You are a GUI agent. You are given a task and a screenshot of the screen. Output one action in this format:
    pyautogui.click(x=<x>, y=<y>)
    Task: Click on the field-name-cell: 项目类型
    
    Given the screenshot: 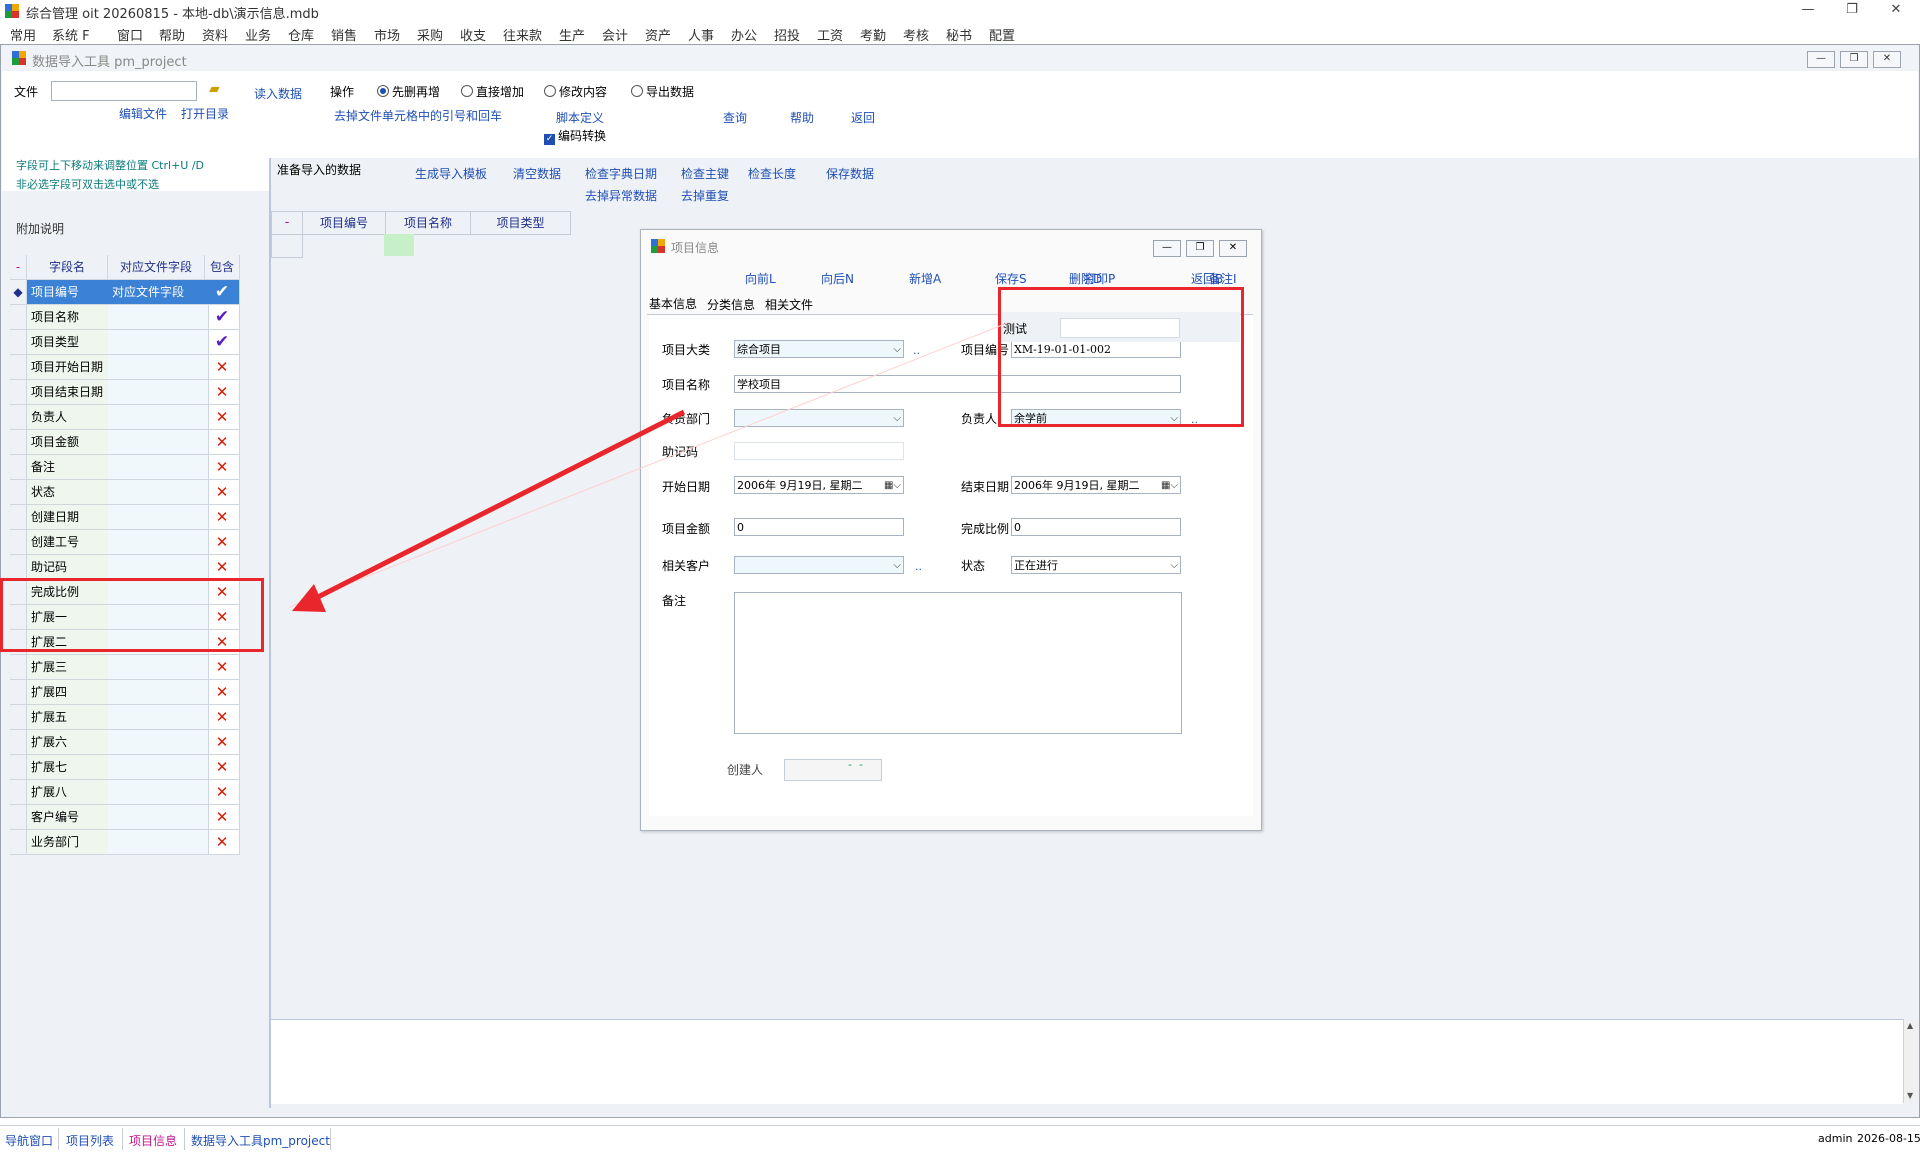 What is the action you would take?
    pyautogui.click(x=69, y=342)
    